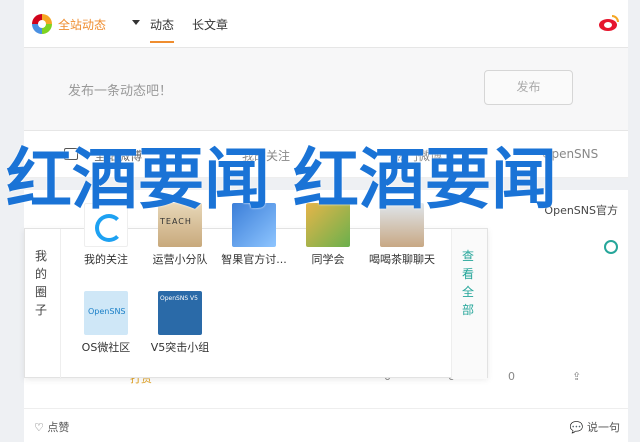 Image resolution: width=640 pixels, height=442 pixels. I want to click on view-all-rail: 查 看 全 部, so click(469, 304).